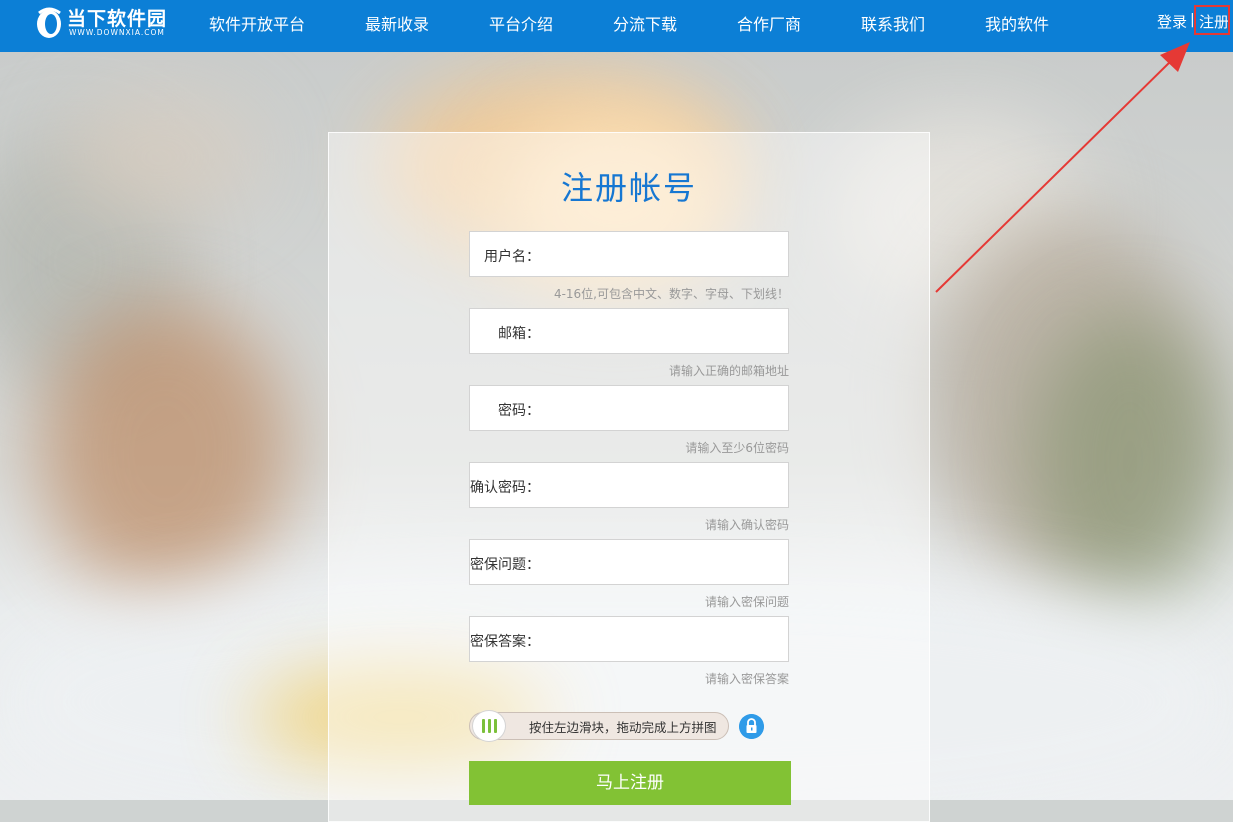 The image size is (1233, 822). Describe the element at coordinates (728, 371) in the screenshot. I see `email-hint: 请输入正确的邮箱地址` at that location.